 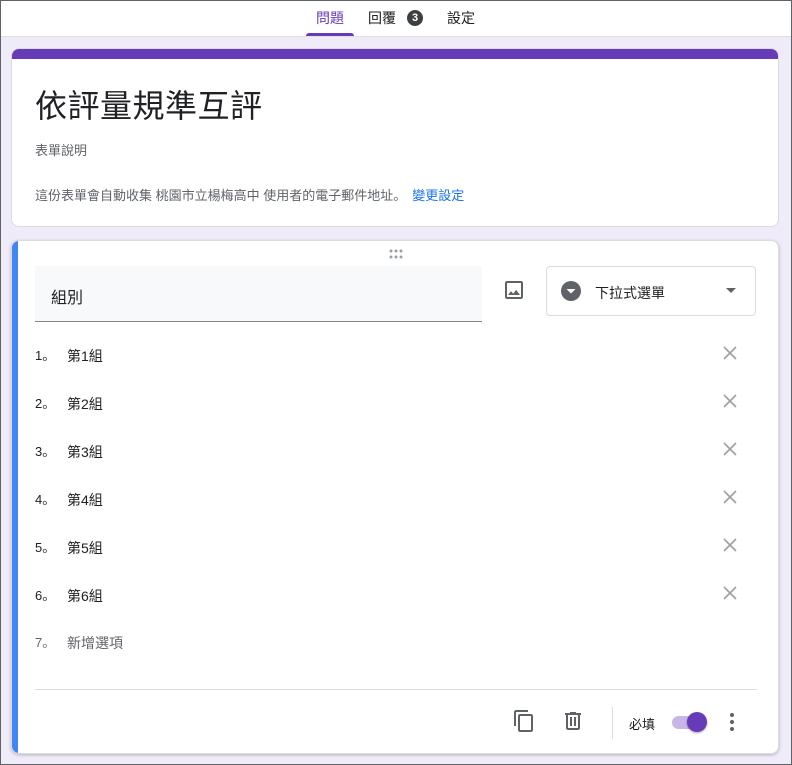 What do you see at coordinates (415, 18) in the screenshot?
I see `responses-count-badge: 3` at bounding box center [415, 18].